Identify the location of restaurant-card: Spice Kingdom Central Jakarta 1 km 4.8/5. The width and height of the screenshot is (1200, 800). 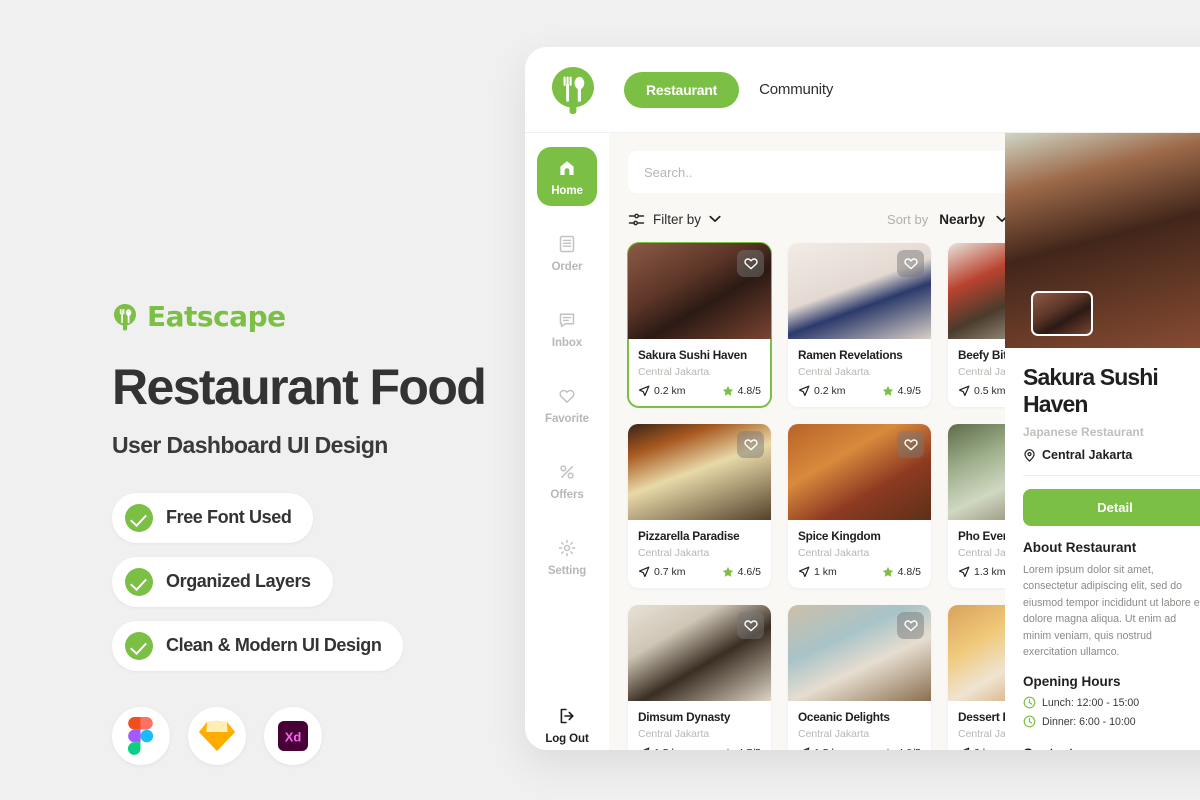
(859, 506).